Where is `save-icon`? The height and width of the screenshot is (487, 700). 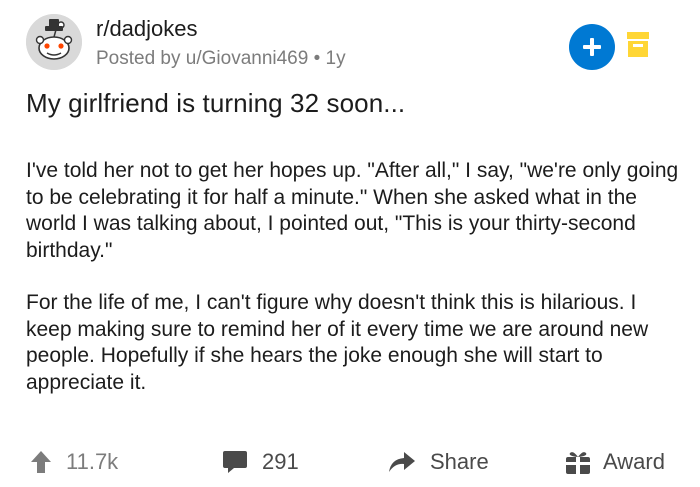
save-icon is located at coordinates (638, 44).